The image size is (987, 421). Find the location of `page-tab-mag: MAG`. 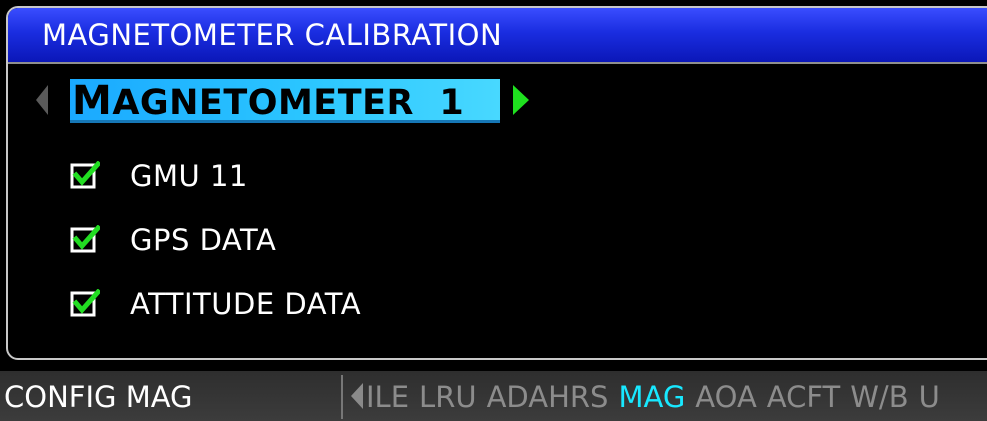

page-tab-mag: MAG is located at coordinates (651, 397).